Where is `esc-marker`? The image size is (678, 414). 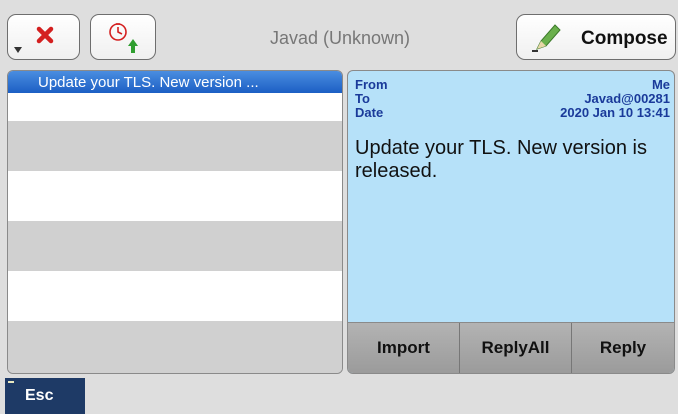 esc-marker is located at coordinates (11, 382).